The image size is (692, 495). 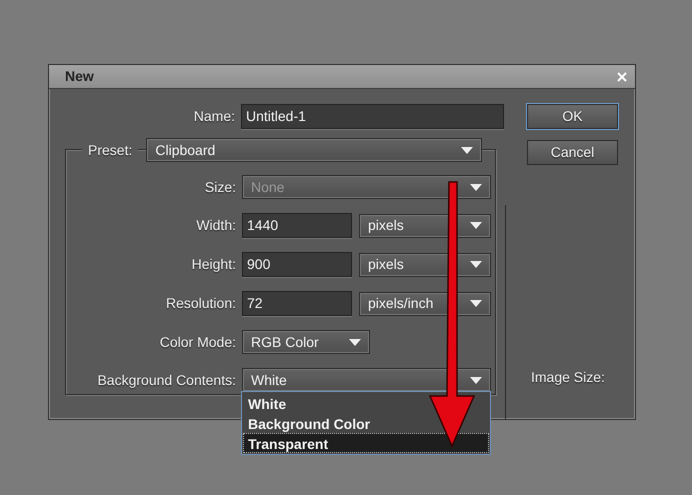 What do you see at coordinates (297, 225) in the screenshot?
I see `number-field: 1440` at bounding box center [297, 225].